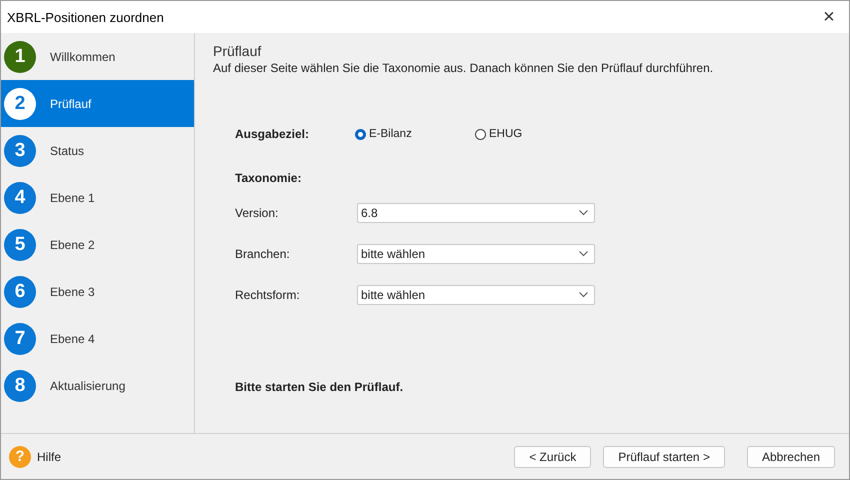  I want to click on step-item: 7 Ebene 4, so click(97, 338).